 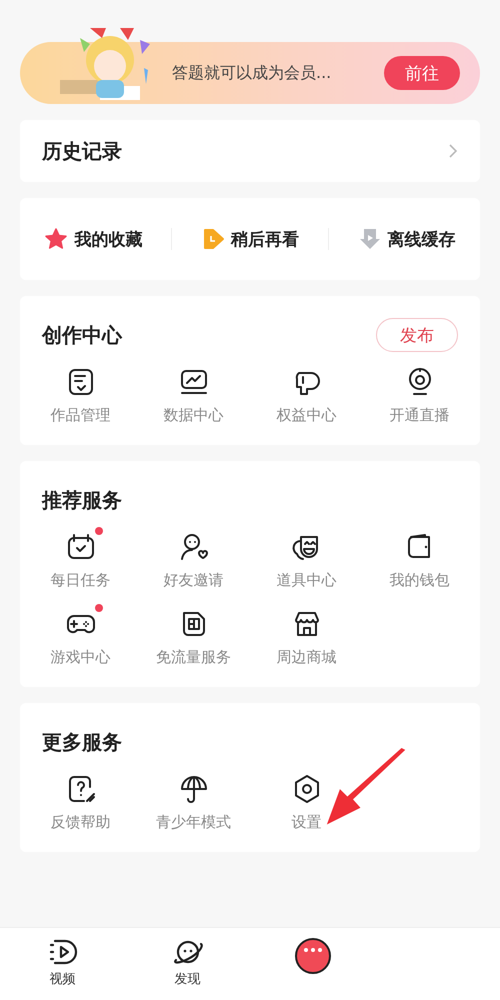 I want to click on section-title: 创作中心, so click(x=82, y=335).